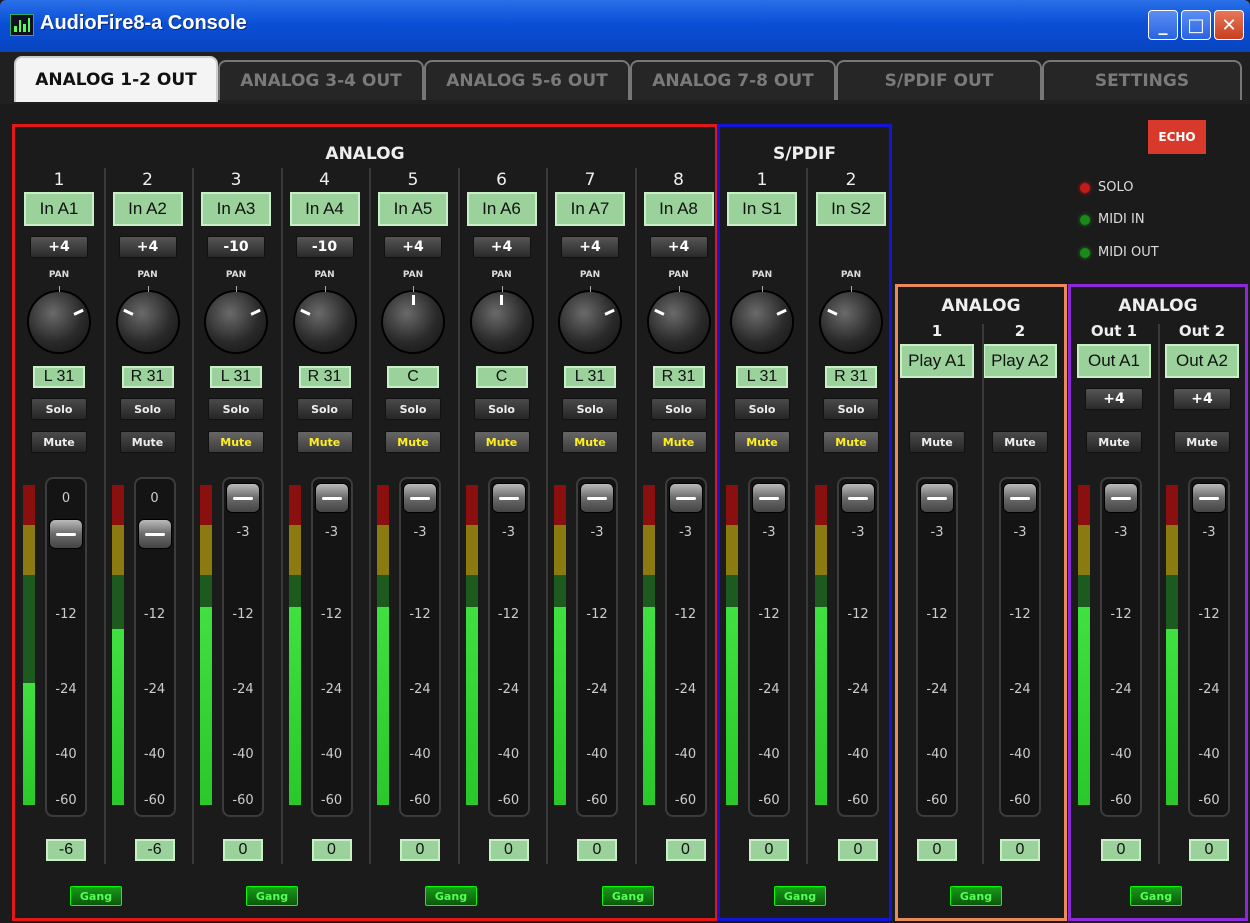  What do you see at coordinates (800, 896) in the screenshot?
I see `gang-button-spdif: Gang` at bounding box center [800, 896].